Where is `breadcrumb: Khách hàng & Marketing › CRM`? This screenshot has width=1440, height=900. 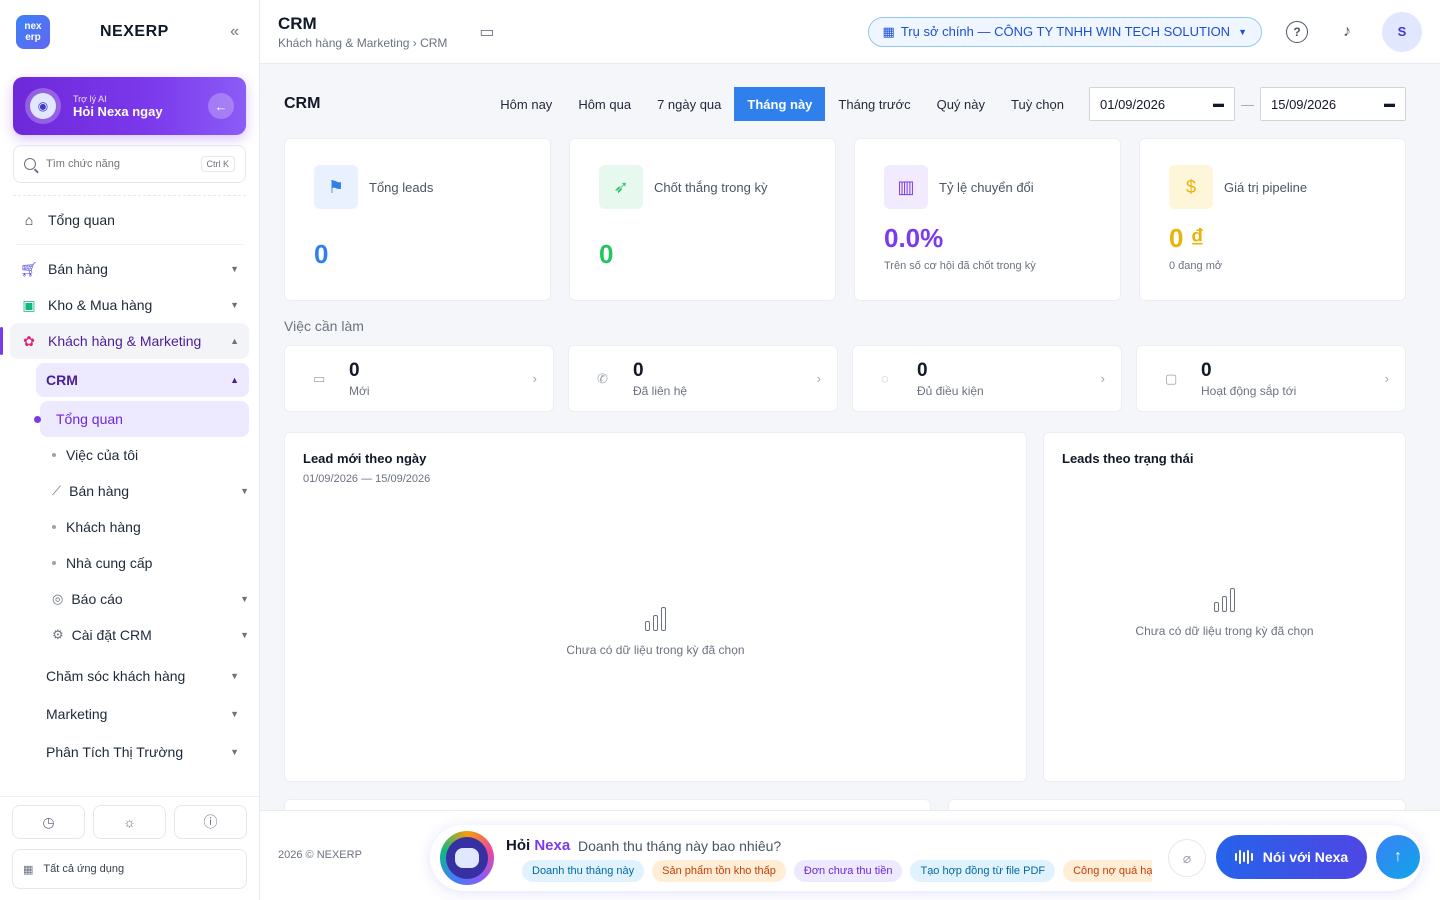
breadcrumb: Khách hàng & Marketing › CRM is located at coordinates (363, 42).